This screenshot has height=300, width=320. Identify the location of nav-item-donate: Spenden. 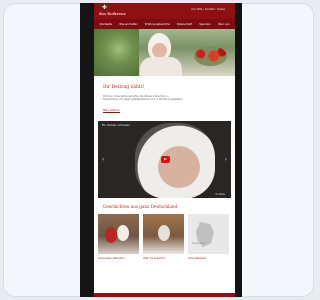
(204, 24).